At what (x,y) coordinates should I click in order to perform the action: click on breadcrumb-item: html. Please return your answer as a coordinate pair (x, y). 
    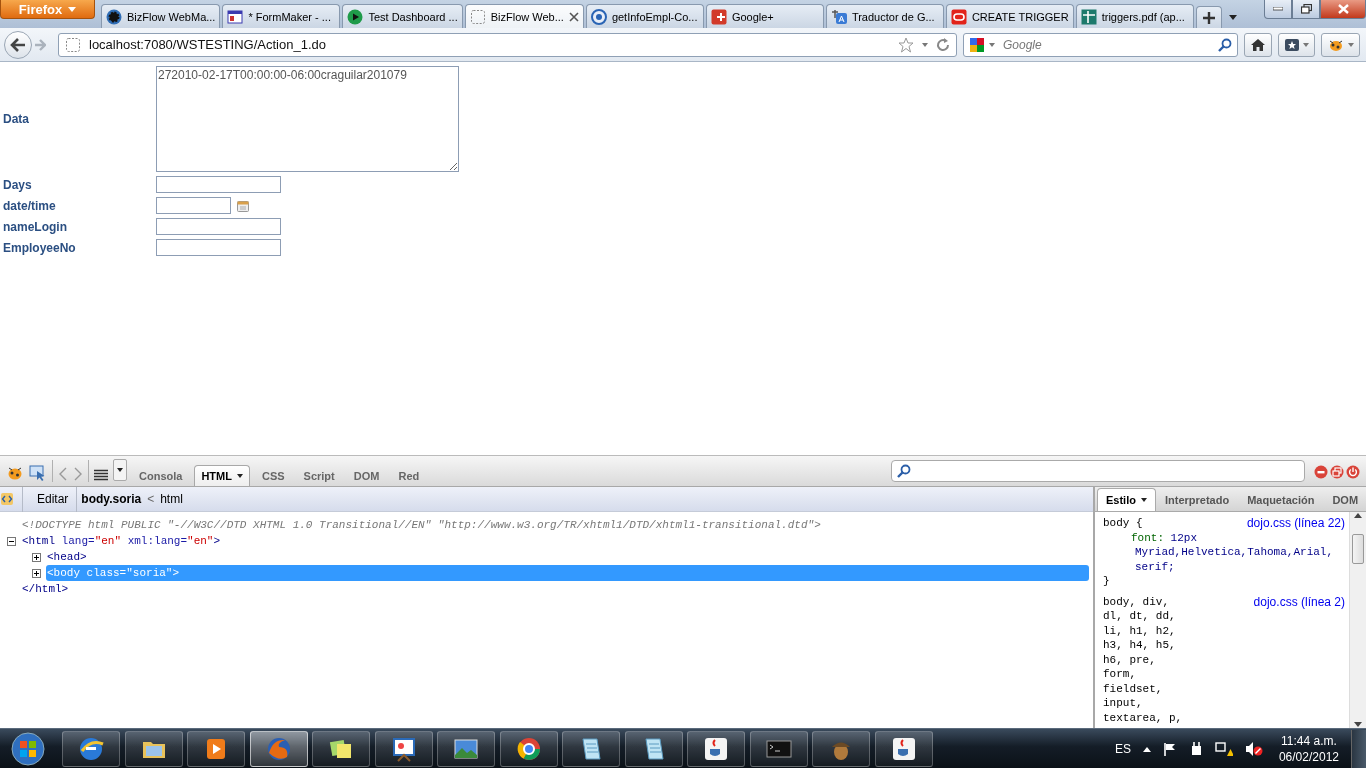
    Looking at the image, I should click on (171, 499).